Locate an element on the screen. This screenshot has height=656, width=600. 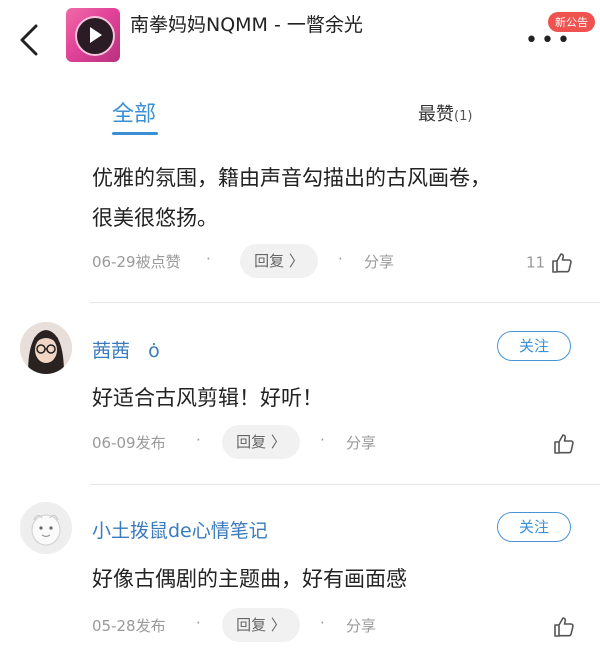
comment-meta: 06-29被点赞 · 回复 〉 · 分享 11 is located at coordinates (337, 261).